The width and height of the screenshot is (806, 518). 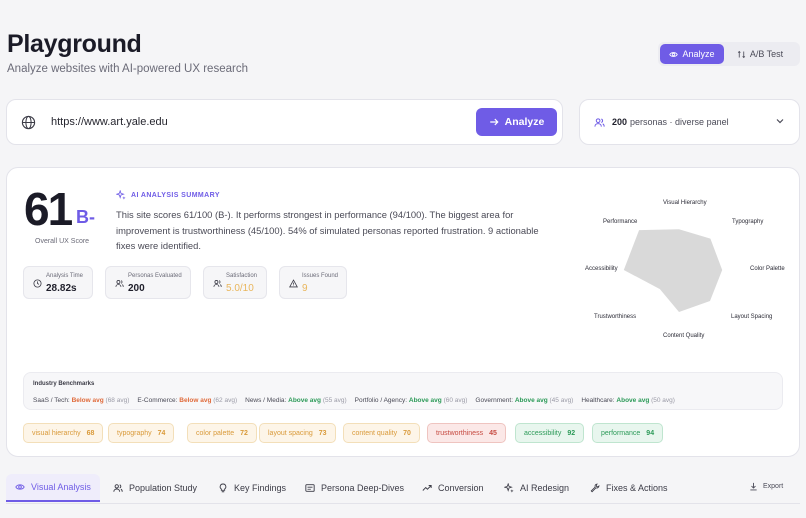 What do you see at coordinates (375, 433) in the screenshot?
I see `chip-label: content quality` at bounding box center [375, 433].